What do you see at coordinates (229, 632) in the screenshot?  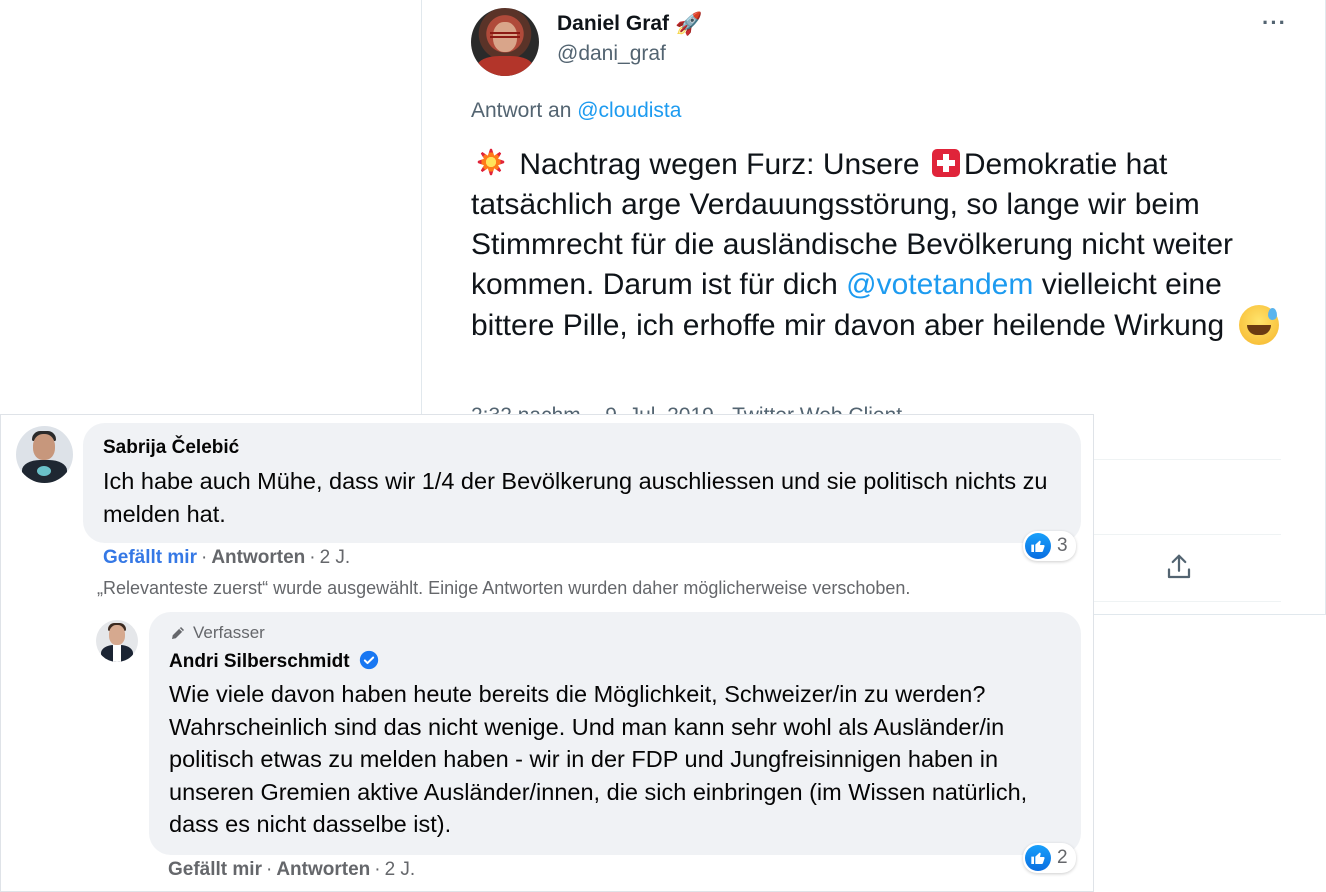 I see `author-badge-label: Verfasser` at bounding box center [229, 632].